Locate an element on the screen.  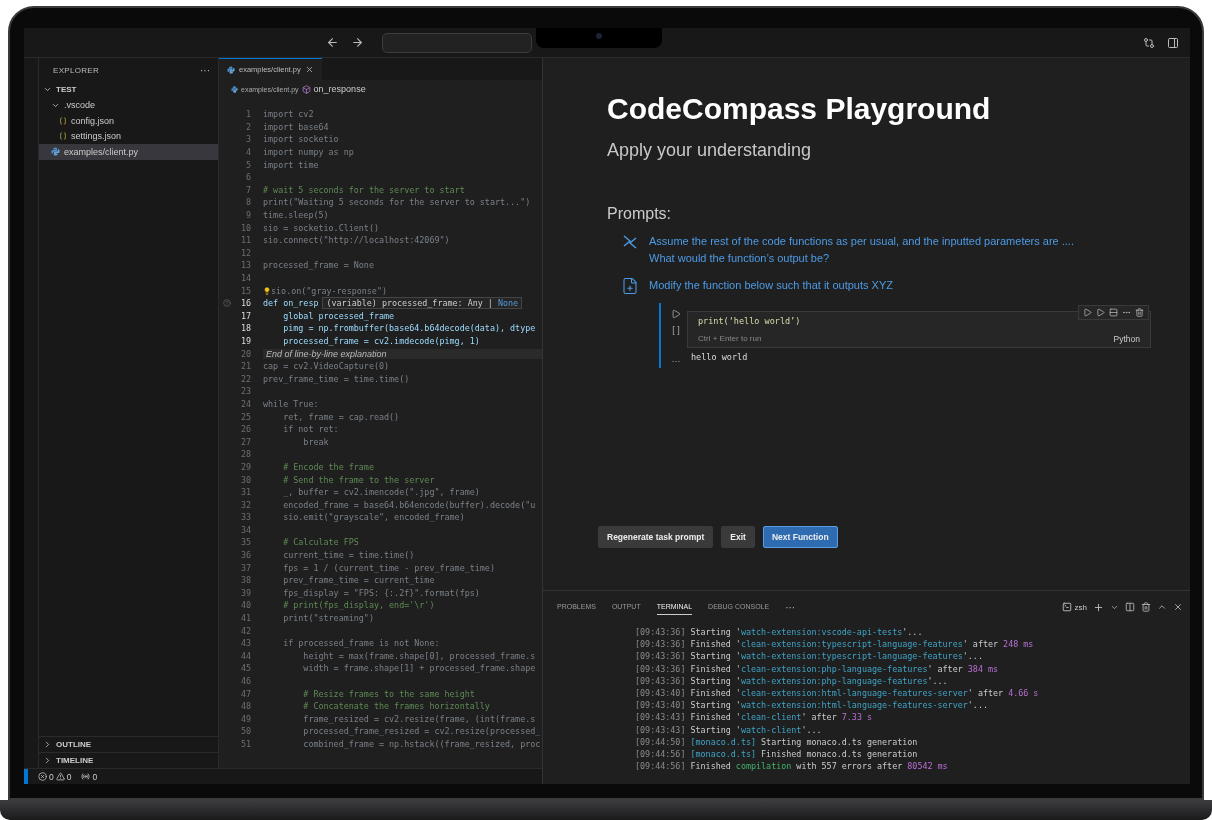
run-hint: Ctrl + Enter to run is located at coordinates (730, 339).